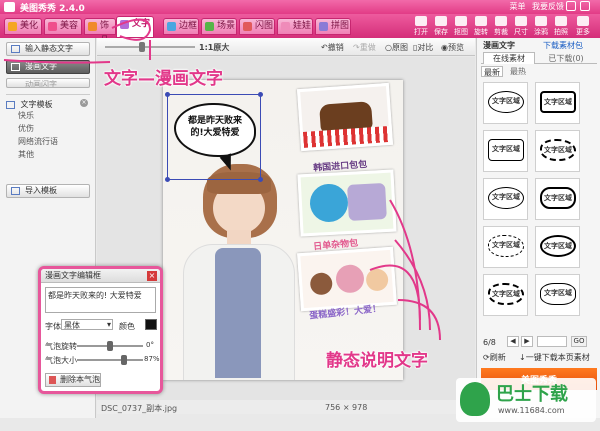 The width and height of the screenshot is (600, 431). I want to click on annotation-arrow, so click(395, 292).